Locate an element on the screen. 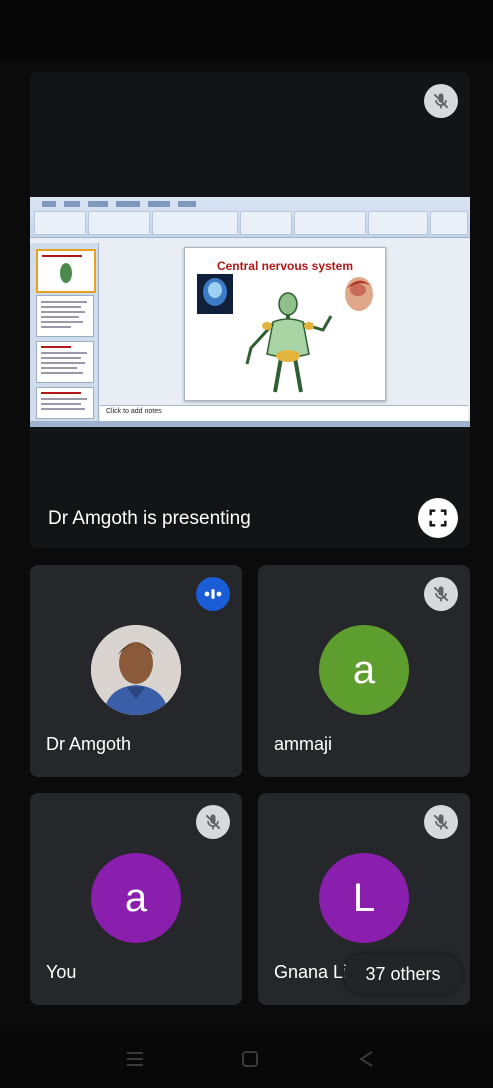 Image resolution: width=493 pixels, height=1088 pixels. participant-name: ammaji is located at coordinates (303, 744).